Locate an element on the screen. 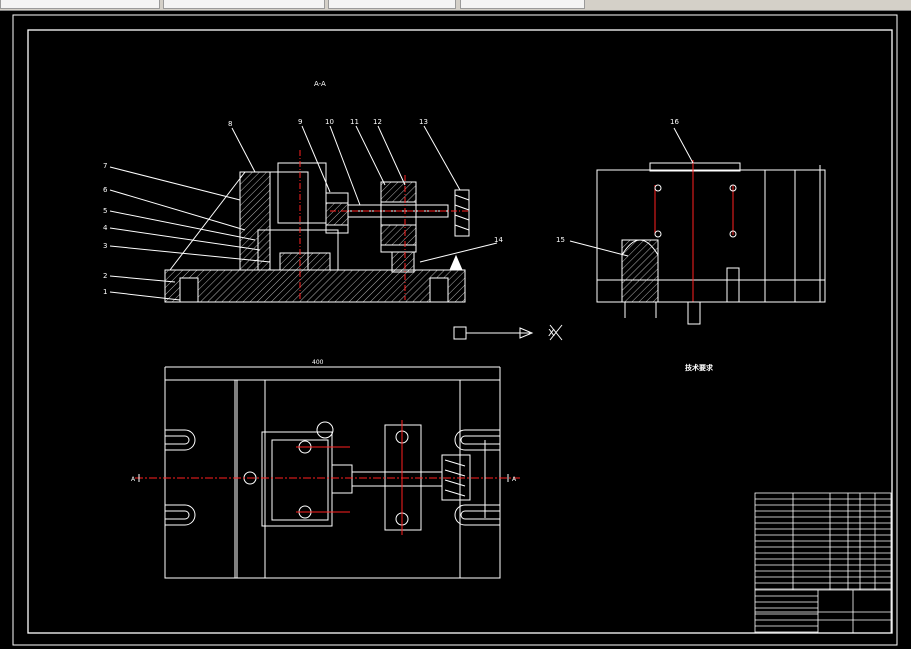 The width and height of the screenshot is (911, 649). axis-label-x: X is located at coordinates (551, 333).